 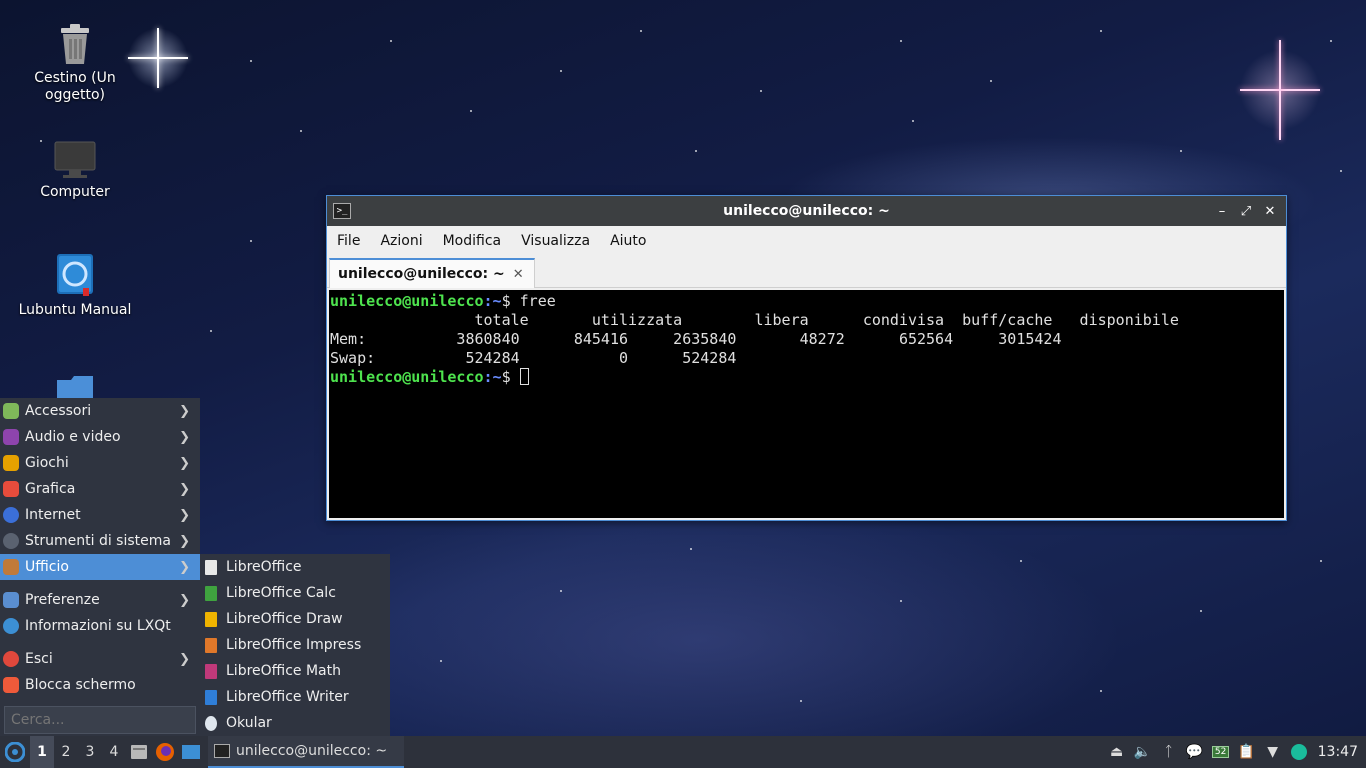 What do you see at coordinates (348, 241) in the screenshot?
I see `menu-file: File` at bounding box center [348, 241].